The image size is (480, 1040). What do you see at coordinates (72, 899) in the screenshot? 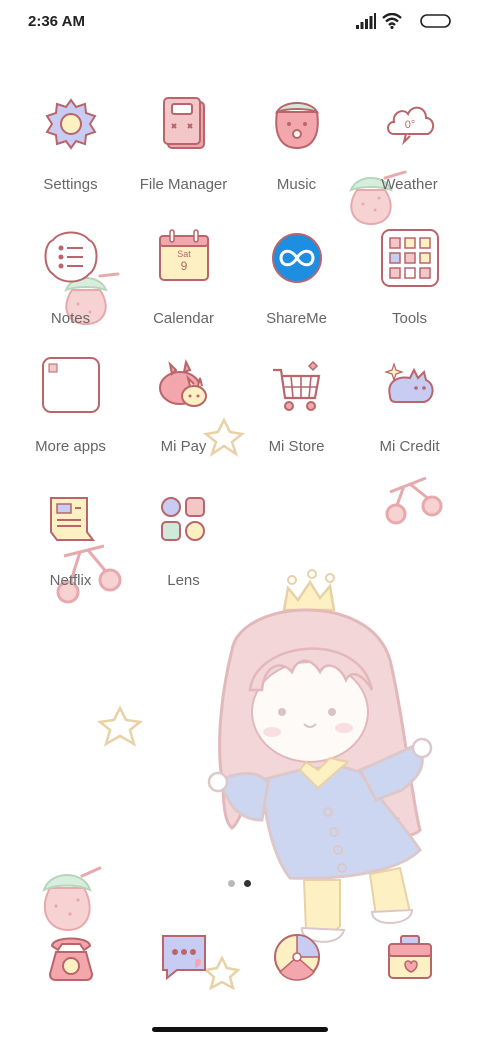
I see `strawberry-decoration` at bounding box center [72, 899].